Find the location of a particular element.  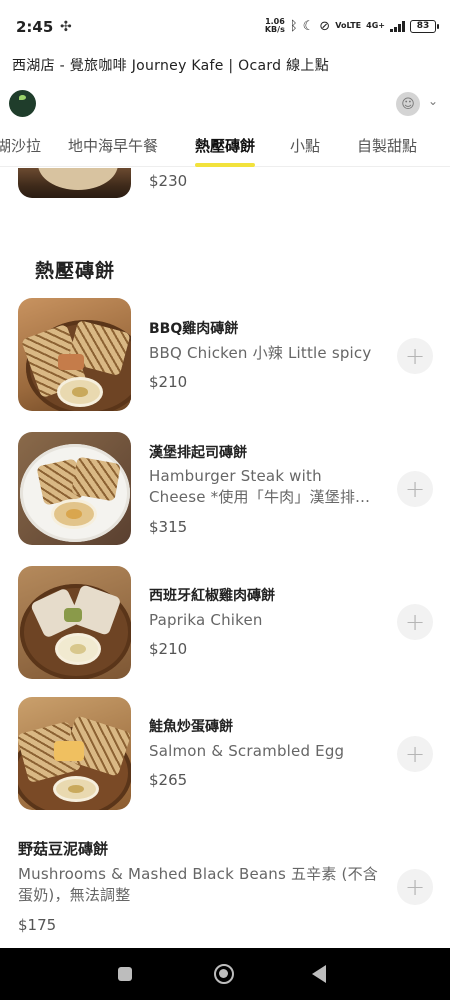

volte-icon: VoLTE is located at coordinates (348, 25).